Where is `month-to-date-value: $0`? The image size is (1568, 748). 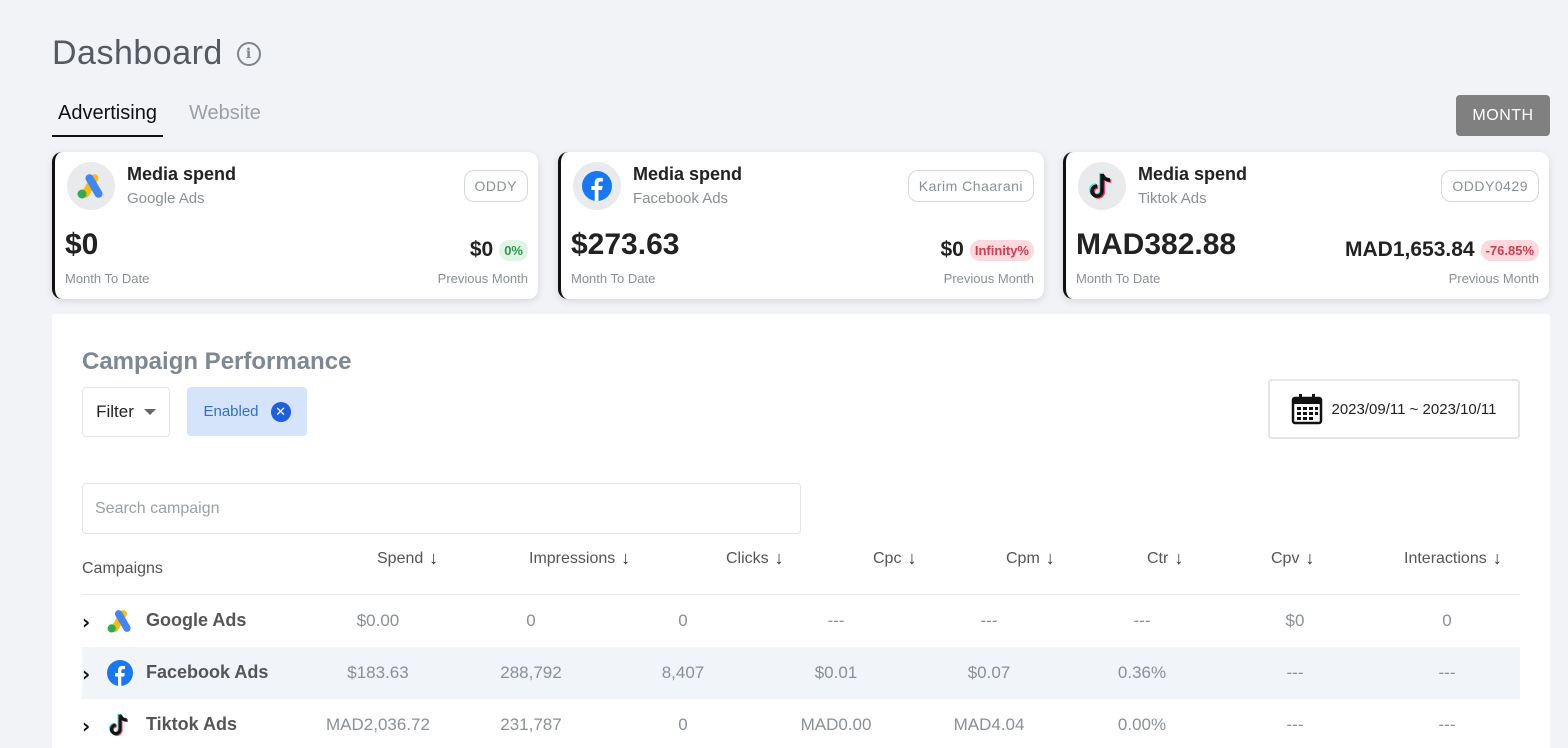 month-to-date-value: $0 is located at coordinates (82, 244).